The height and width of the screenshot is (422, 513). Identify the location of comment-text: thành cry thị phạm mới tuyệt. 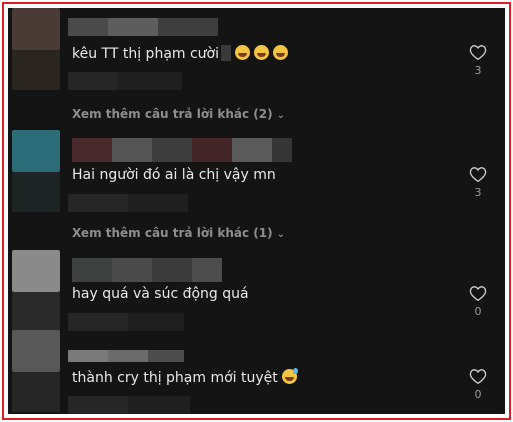
(185, 377).